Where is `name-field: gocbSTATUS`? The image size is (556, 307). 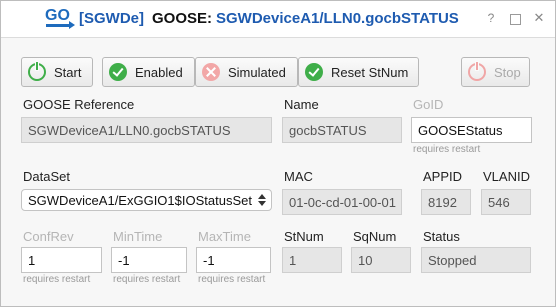
name-field: gocbSTATUS is located at coordinates (342, 130).